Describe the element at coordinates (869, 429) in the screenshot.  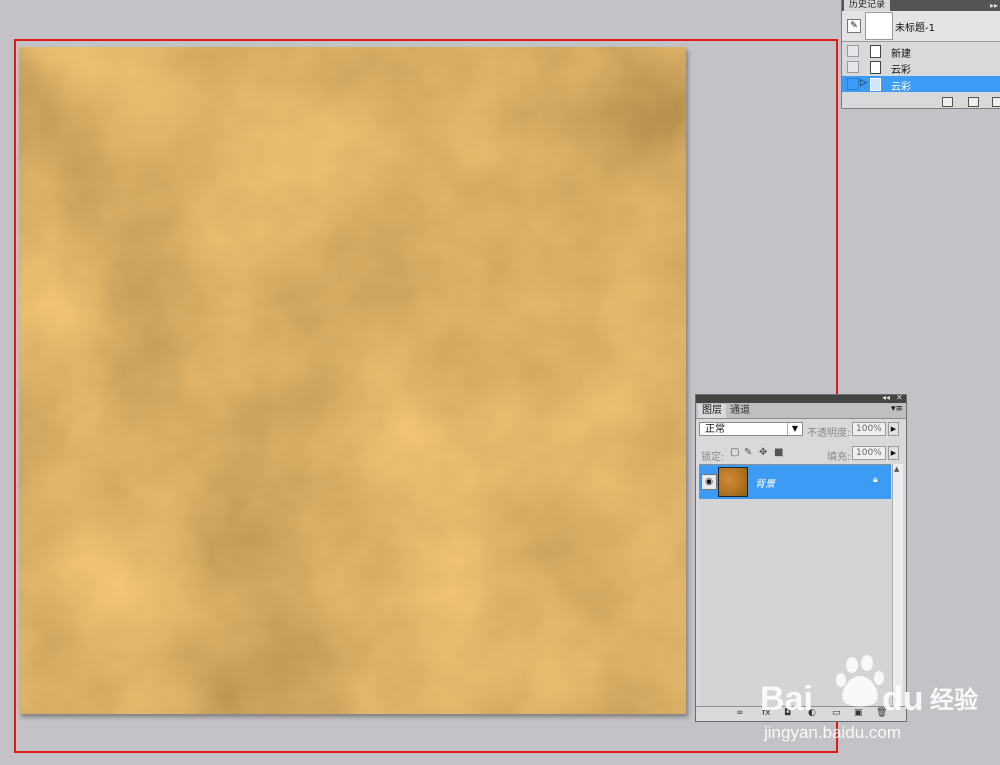
I see `opacity-field: 100%` at that location.